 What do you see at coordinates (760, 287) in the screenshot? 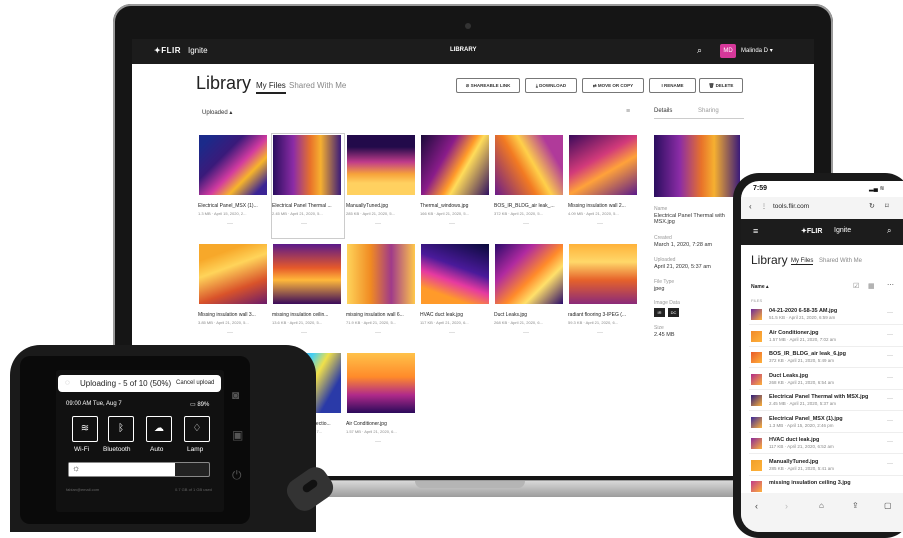
I see `phone-sort: Name ▴` at bounding box center [760, 287].